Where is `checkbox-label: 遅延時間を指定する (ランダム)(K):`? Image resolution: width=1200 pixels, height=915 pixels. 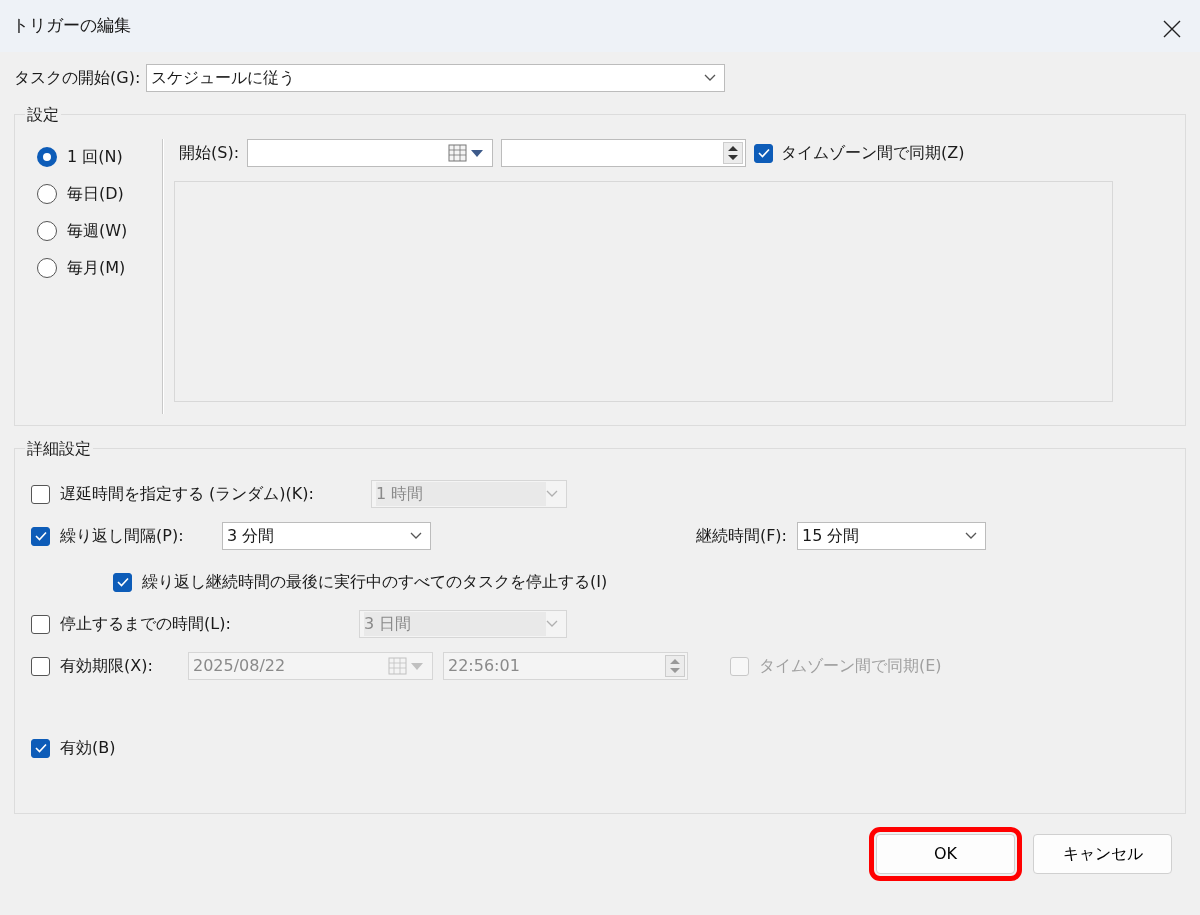
checkbox-label: 遅延時間を指定する (ランダム)(K): is located at coordinates (187, 494).